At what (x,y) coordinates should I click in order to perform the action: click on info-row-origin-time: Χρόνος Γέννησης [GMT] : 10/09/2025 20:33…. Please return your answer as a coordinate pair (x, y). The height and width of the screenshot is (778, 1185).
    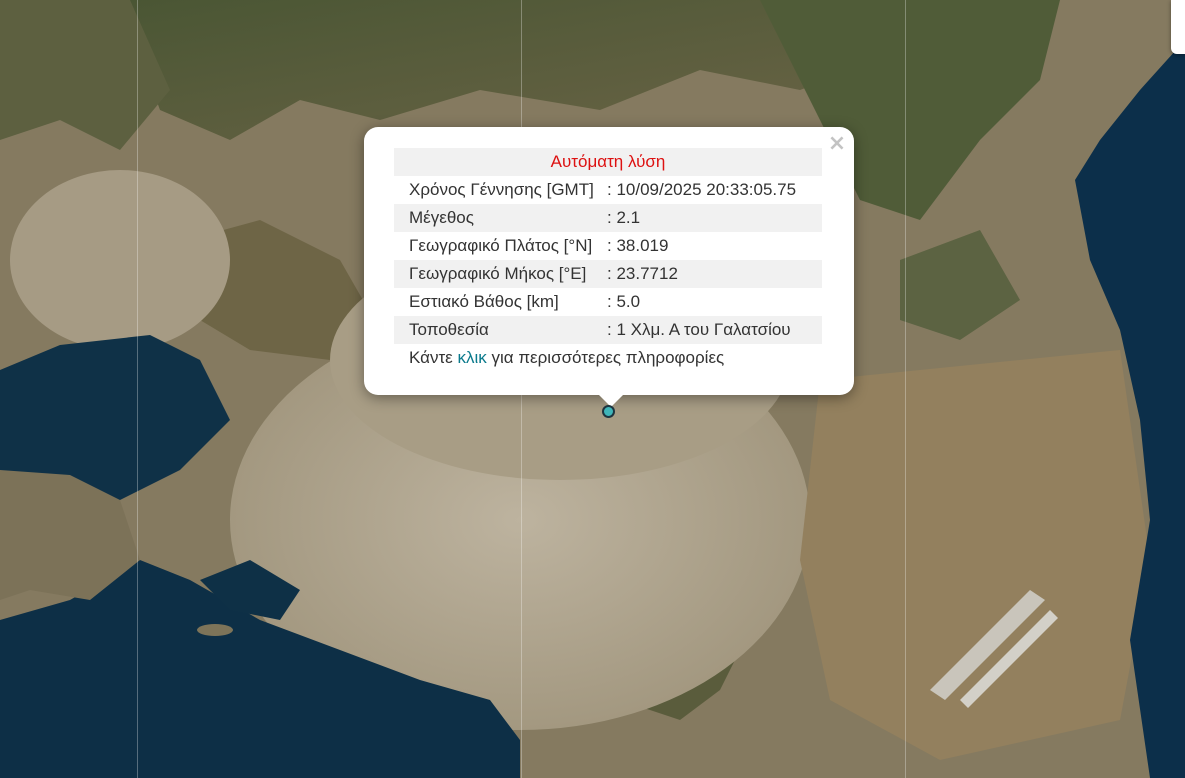
    Looking at the image, I should click on (608, 190).